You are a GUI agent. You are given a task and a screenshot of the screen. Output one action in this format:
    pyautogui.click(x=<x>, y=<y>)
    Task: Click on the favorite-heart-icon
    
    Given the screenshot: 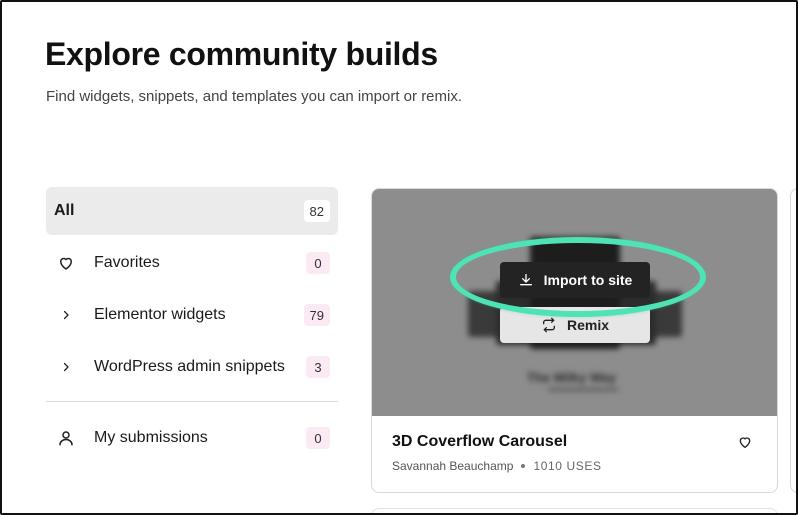 What is the action you would take?
    pyautogui.click(x=745, y=444)
    